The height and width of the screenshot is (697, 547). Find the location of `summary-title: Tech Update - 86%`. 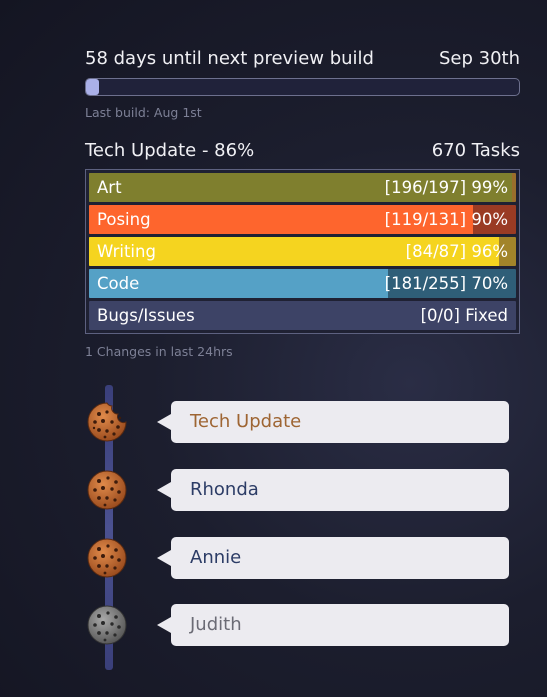

summary-title: Tech Update - 86% is located at coordinates (170, 150).